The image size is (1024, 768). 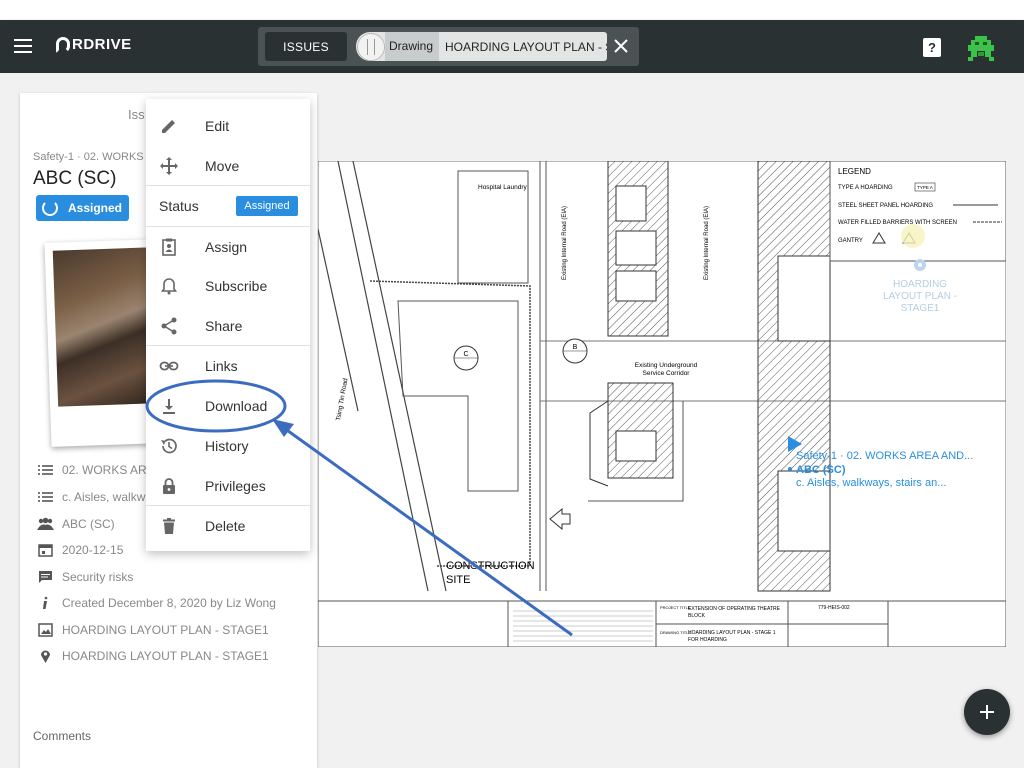 I want to click on menu-item-label: Share, so click(x=224, y=326).